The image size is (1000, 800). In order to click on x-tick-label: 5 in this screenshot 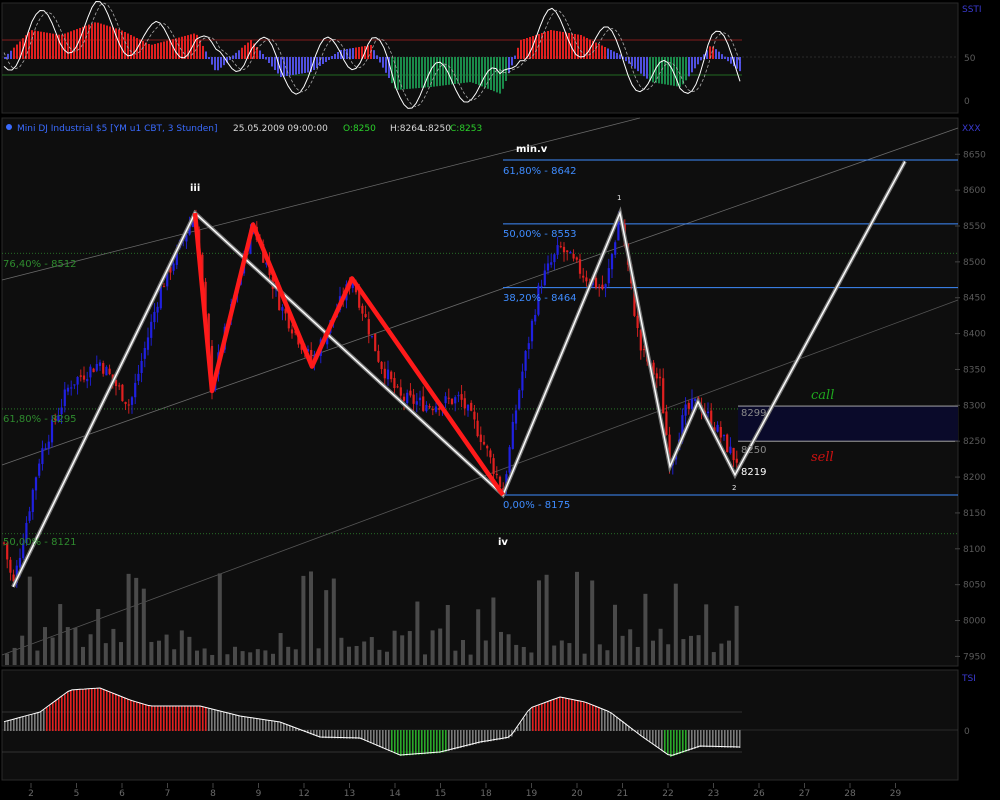, I will do `click(77, 794)`.